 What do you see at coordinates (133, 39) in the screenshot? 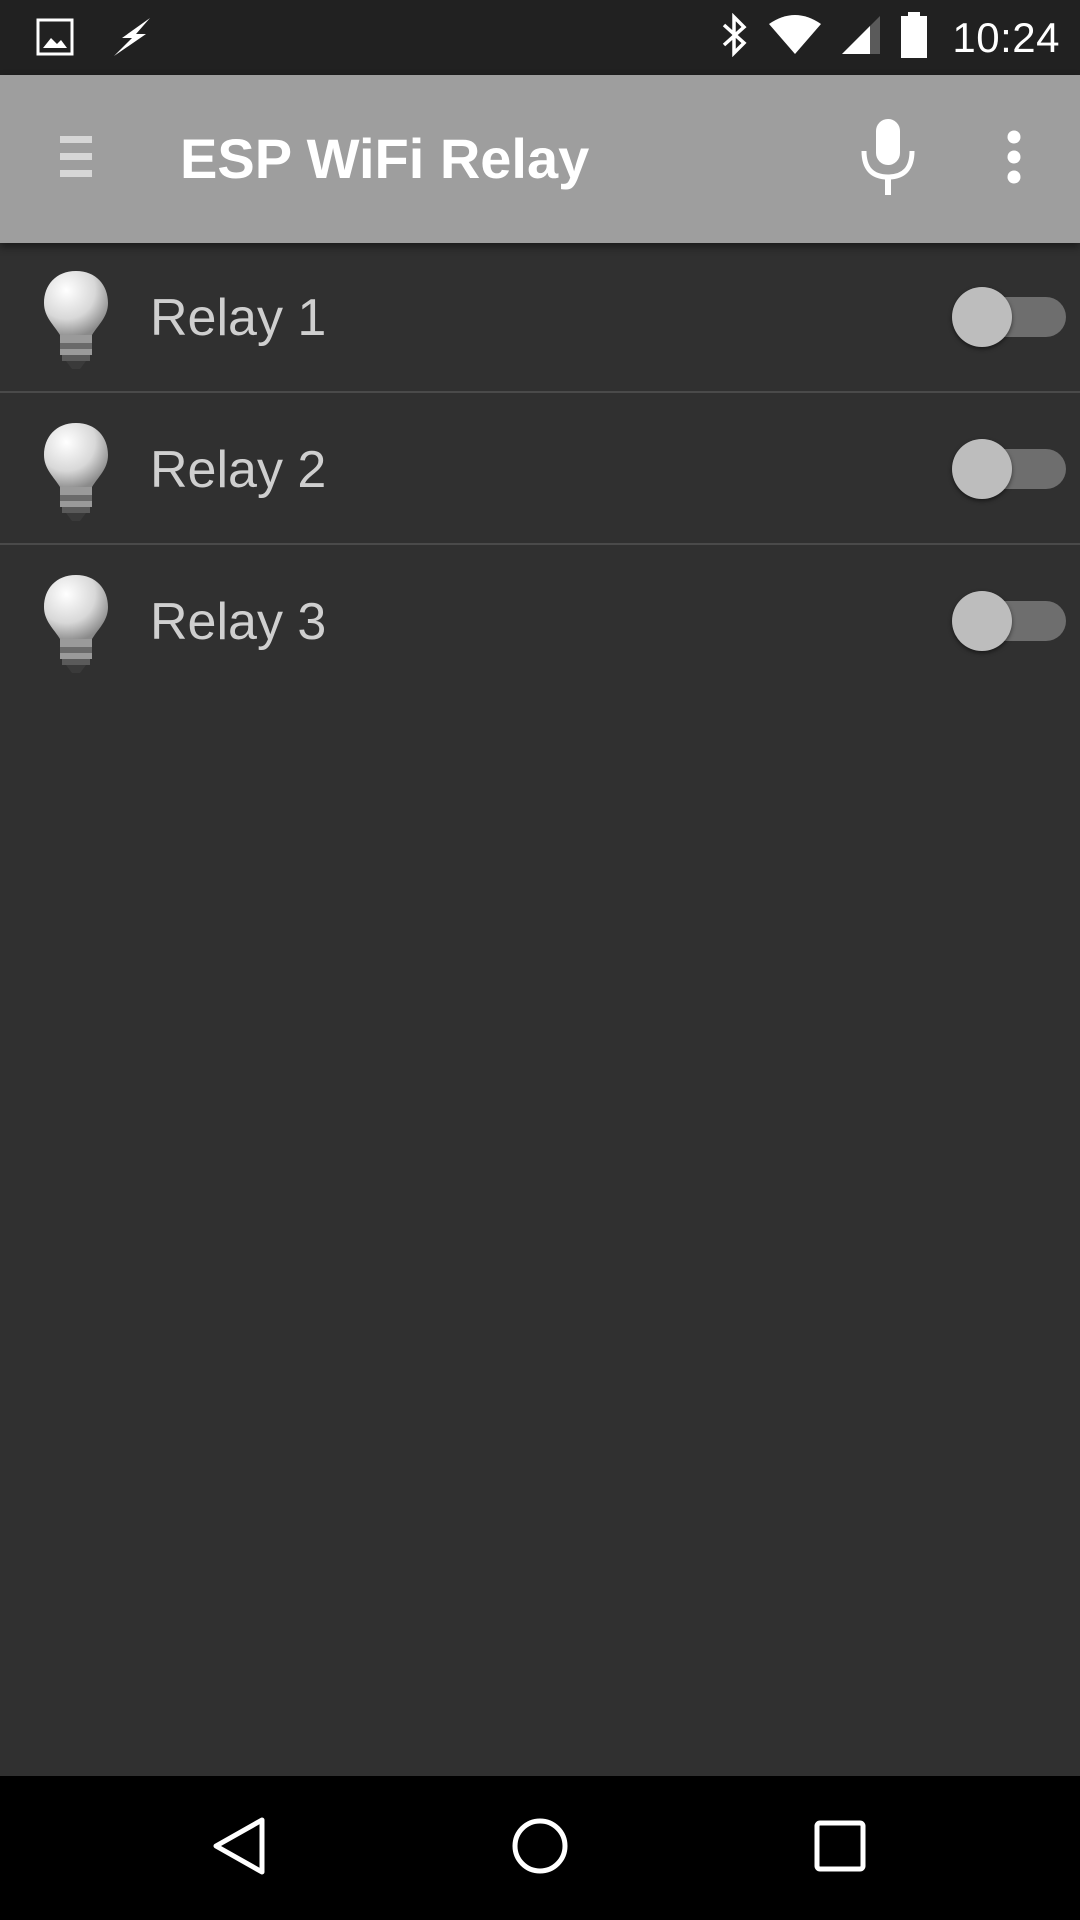
I see `flash-notification-icon` at bounding box center [133, 39].